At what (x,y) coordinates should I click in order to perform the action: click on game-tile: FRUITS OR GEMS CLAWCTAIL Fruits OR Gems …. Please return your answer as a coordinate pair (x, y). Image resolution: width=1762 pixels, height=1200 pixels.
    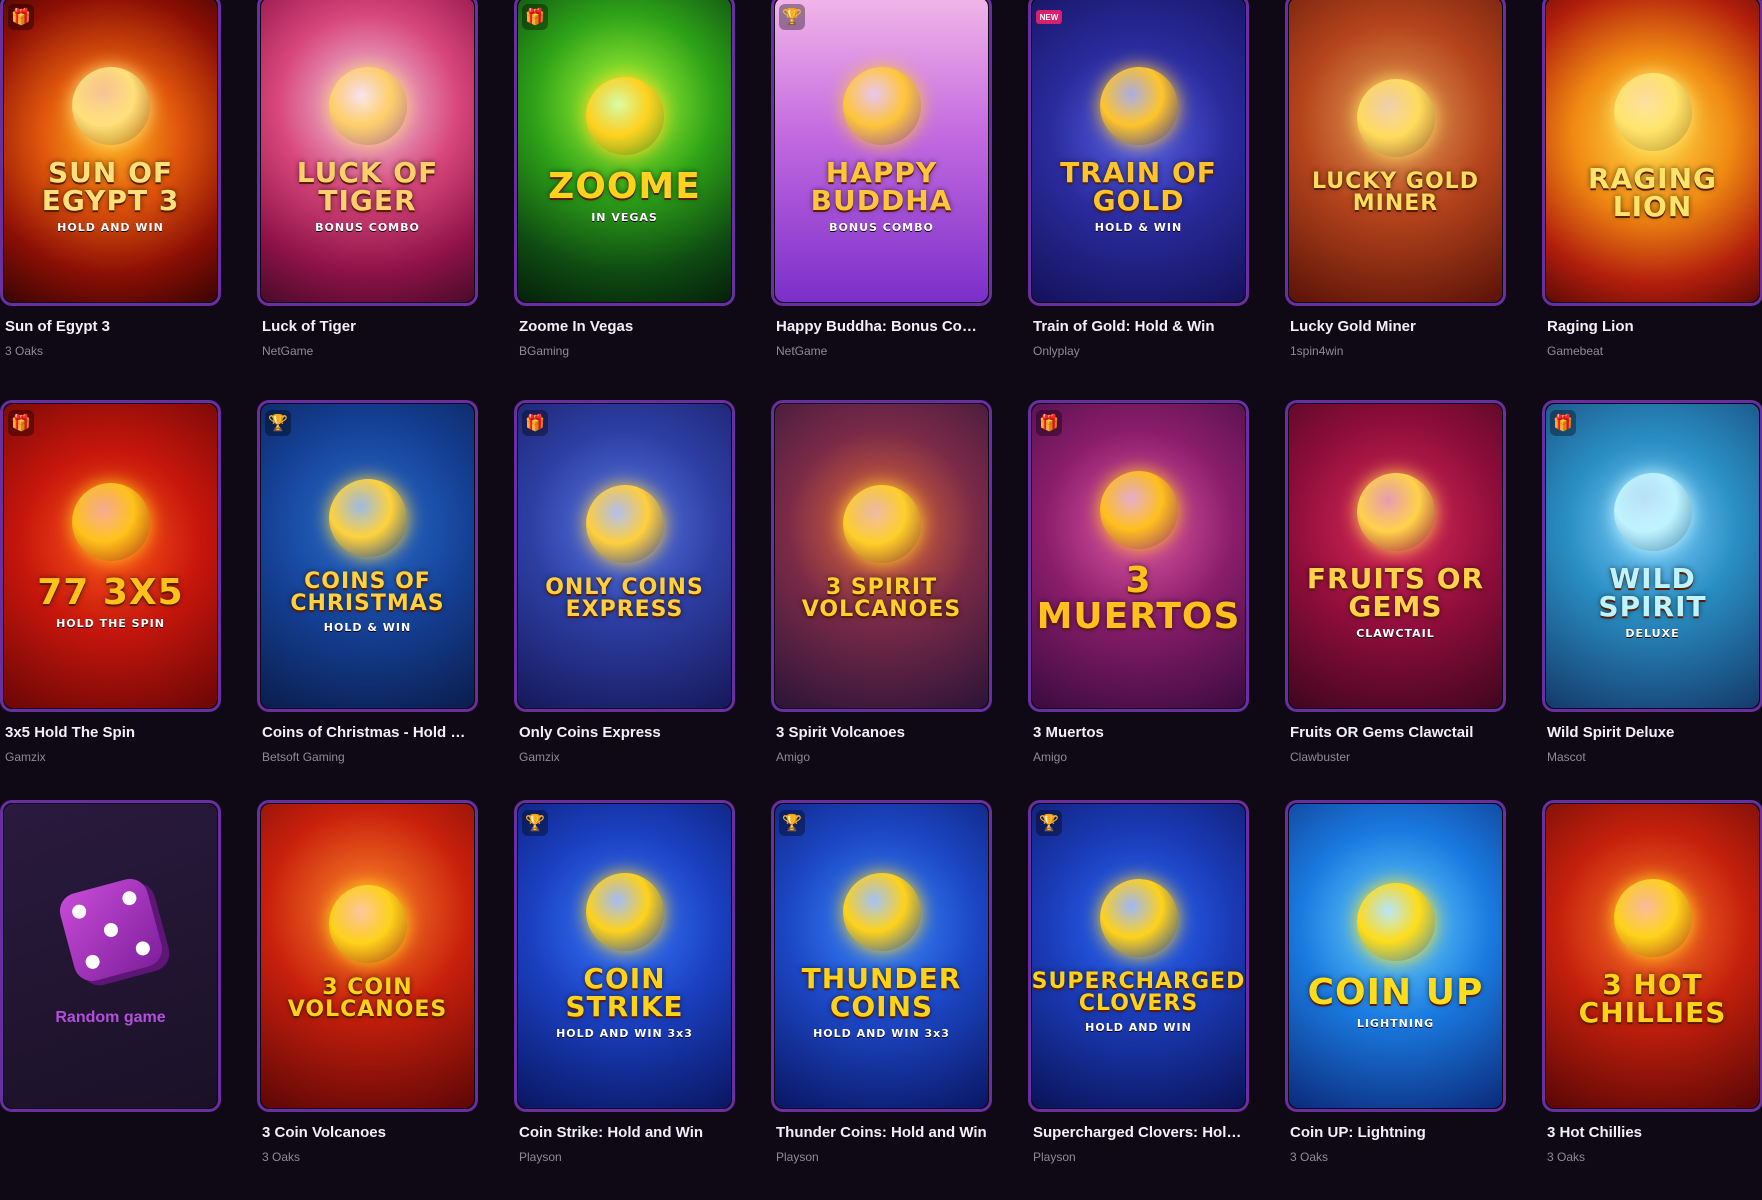
    Looking at the image, I should click on (1395, 600).